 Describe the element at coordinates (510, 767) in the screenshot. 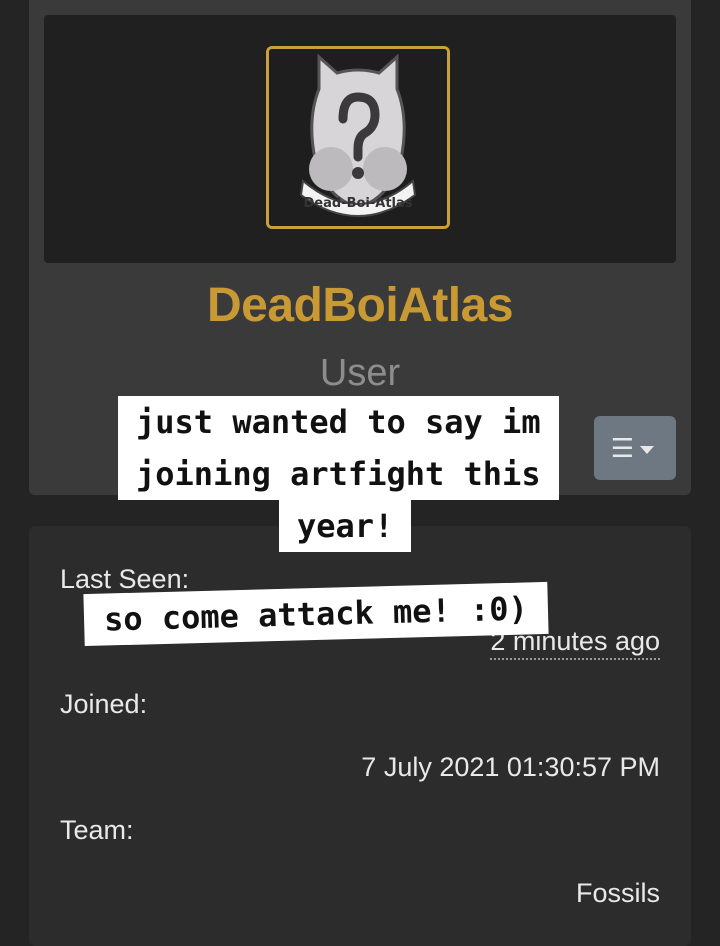

I see `joined-value: 7 July 2021 01:30:57 PM` at that location.